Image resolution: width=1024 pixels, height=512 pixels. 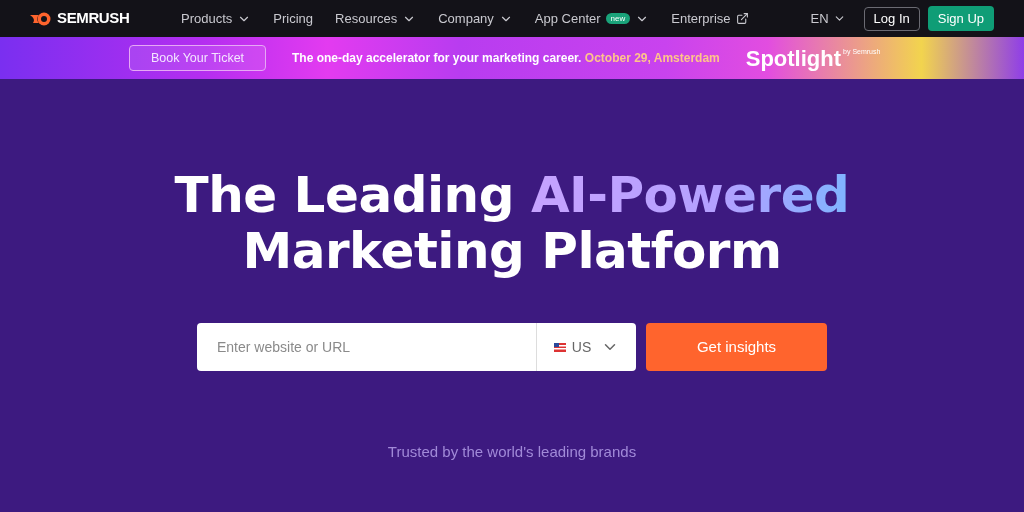 What do you see at coordinates (793, 58) in the screenshot?
I see `spotlight-logo: Spotlight` at bounding box center [793, 58].